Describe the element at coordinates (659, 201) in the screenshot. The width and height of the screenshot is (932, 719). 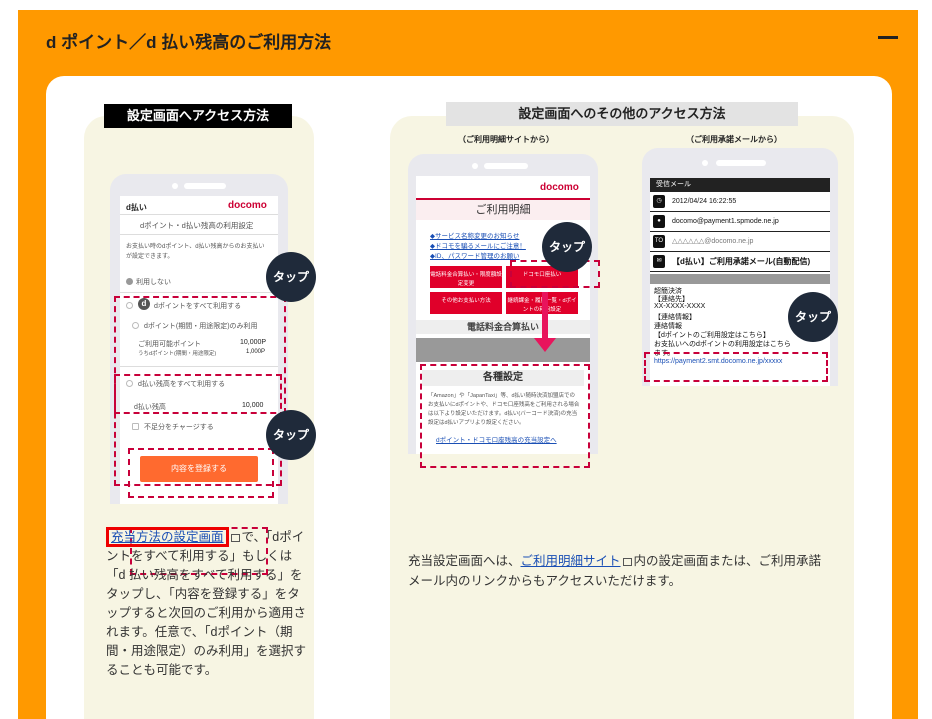
I see `clock-icon: ◷` at that location.